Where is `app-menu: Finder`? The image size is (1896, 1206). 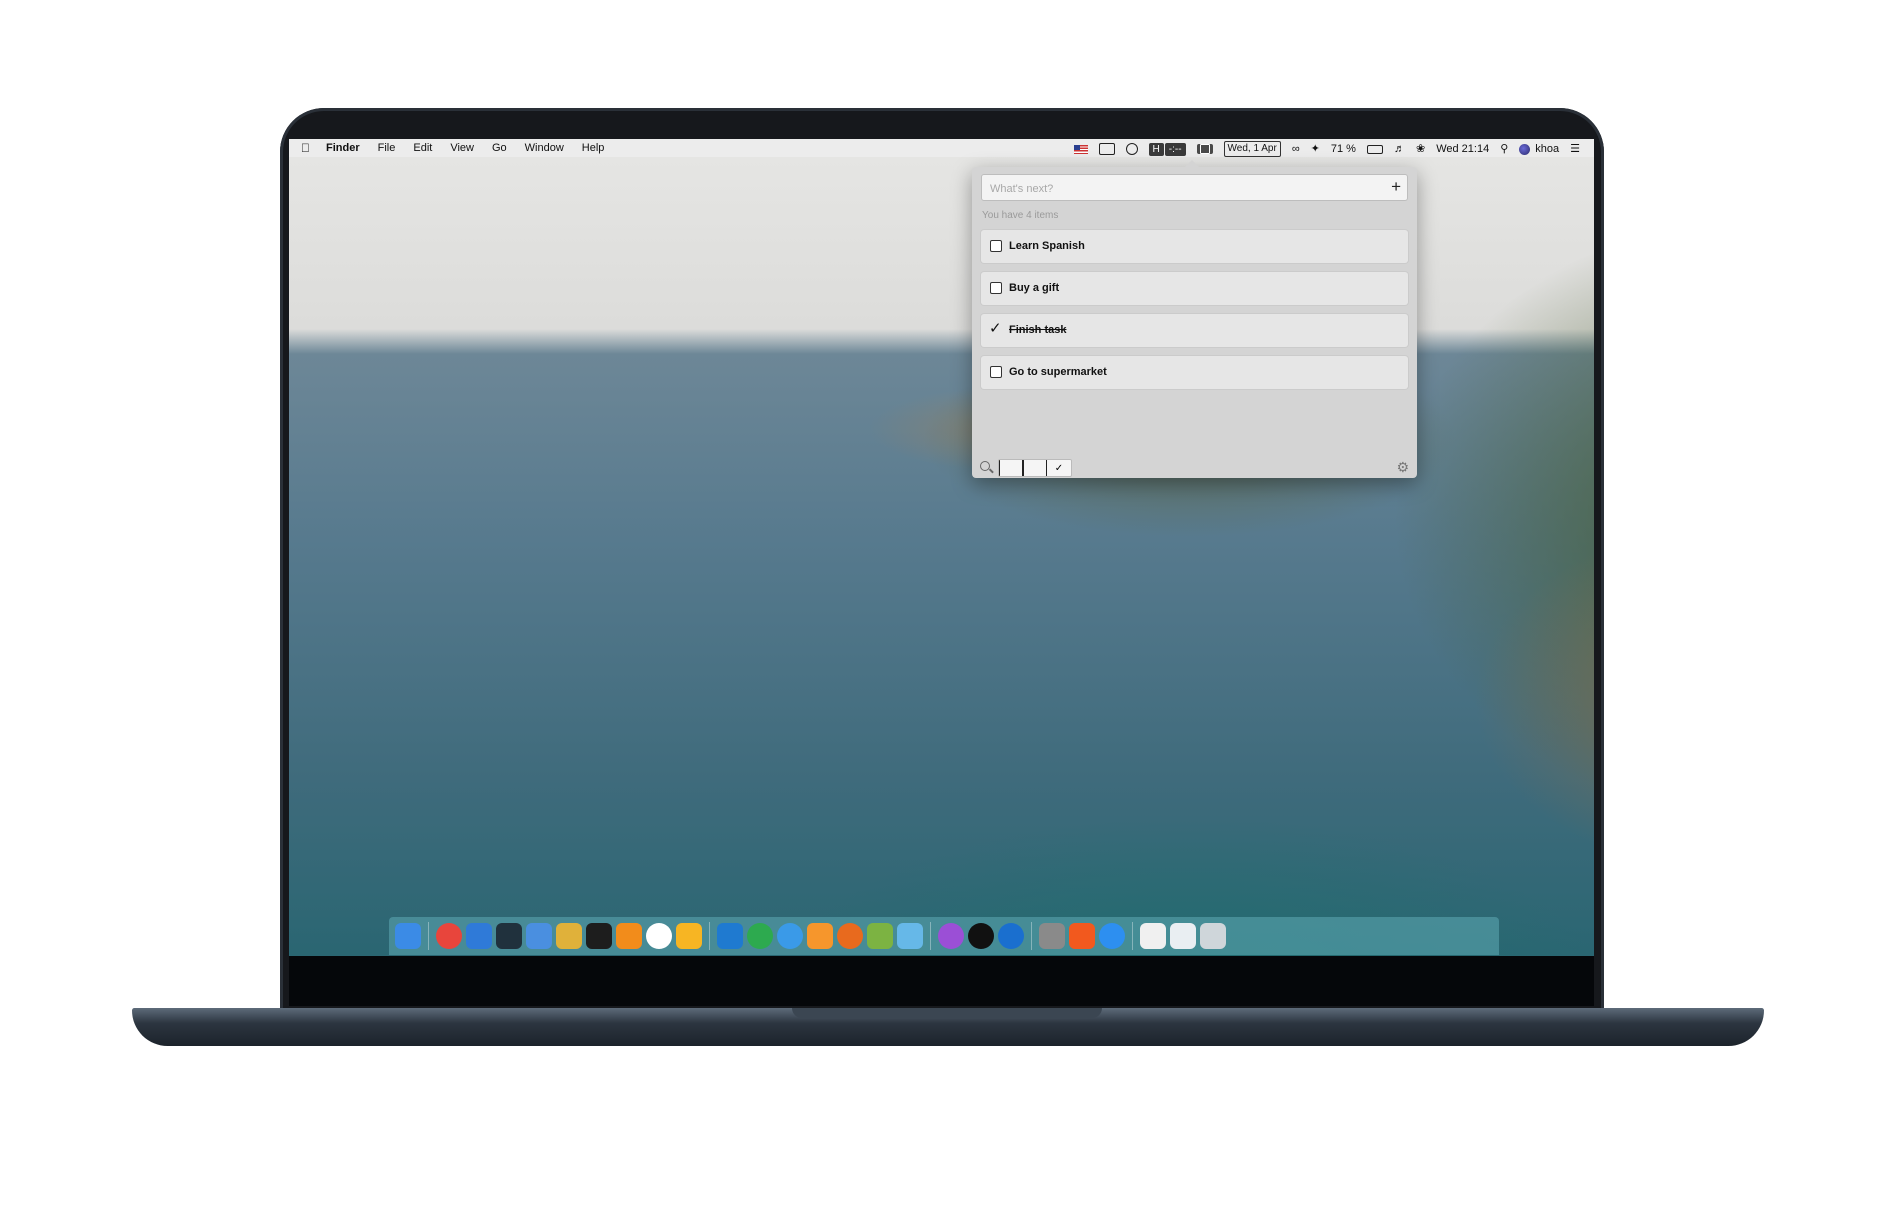
app-menu: Finder is located at coordinates (343, 148).